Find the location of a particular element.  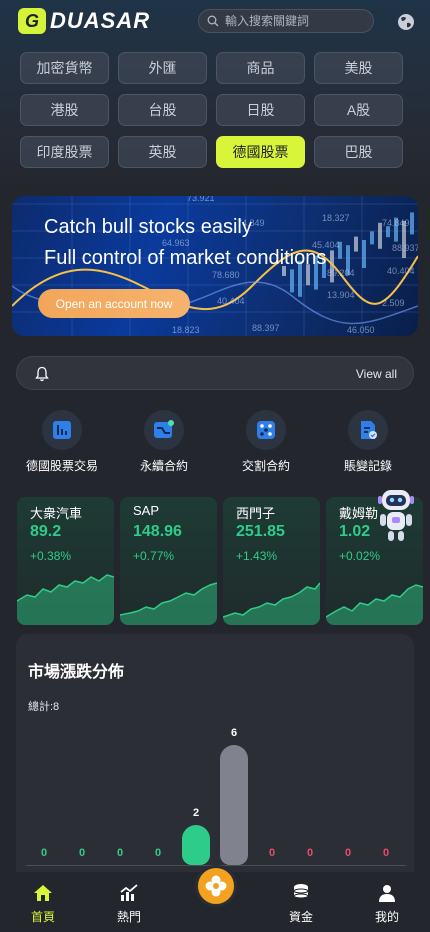

panel-total: 總計:8 is located at coordinates (44, 707).